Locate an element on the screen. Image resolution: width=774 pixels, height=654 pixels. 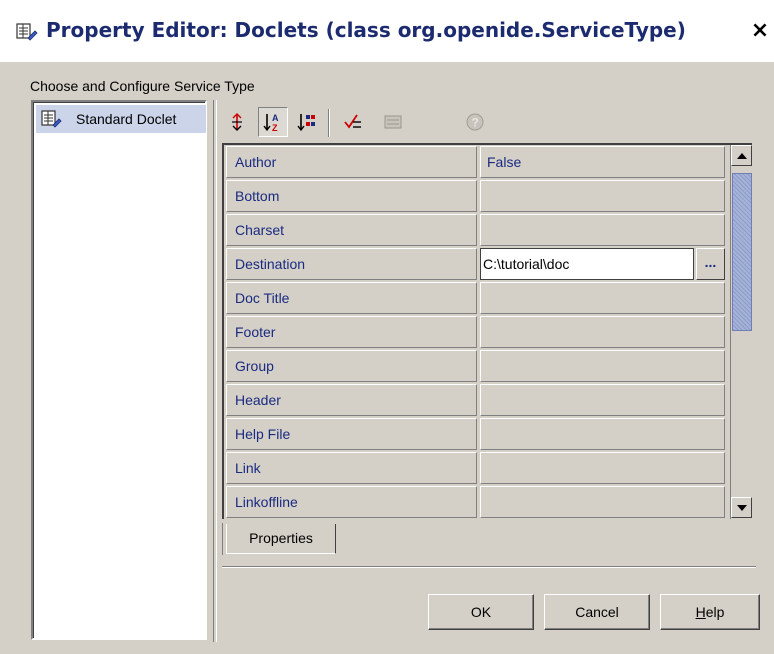
property-row: Group is located at coordinates (476, 366).